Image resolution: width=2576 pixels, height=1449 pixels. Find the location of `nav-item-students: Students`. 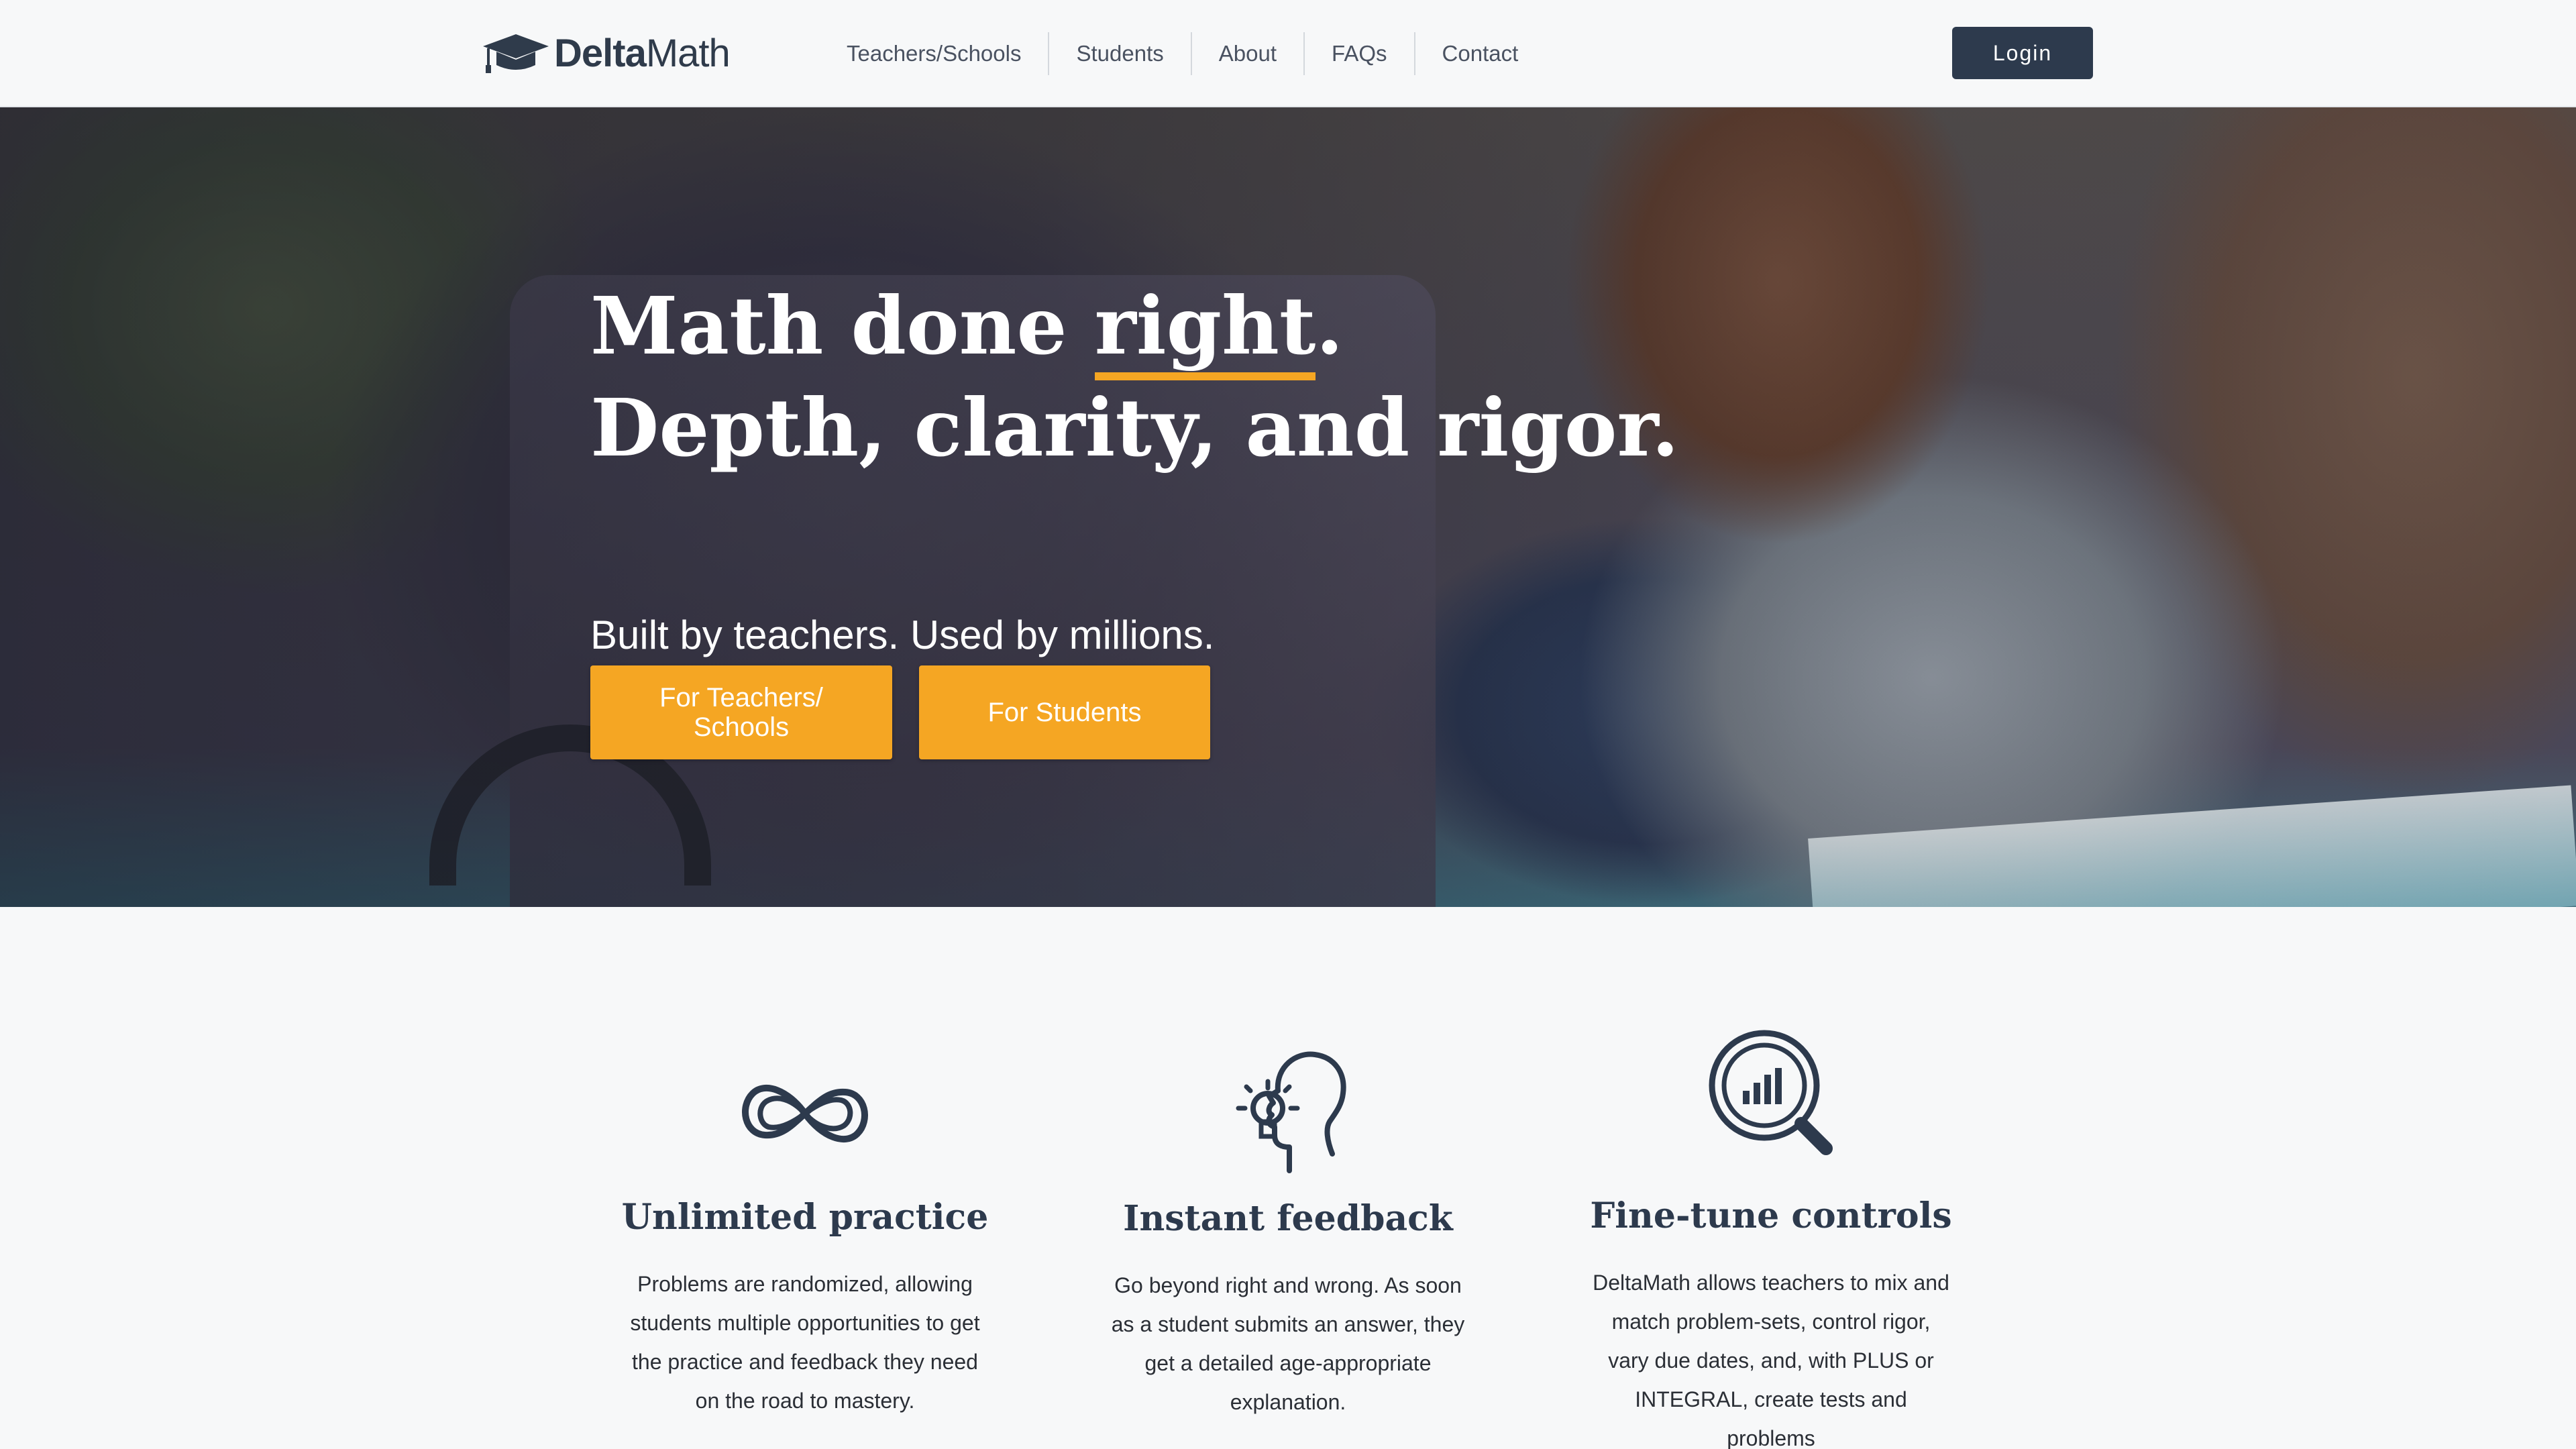

nav-item-students: Students is located at coordinates (1119, 53).